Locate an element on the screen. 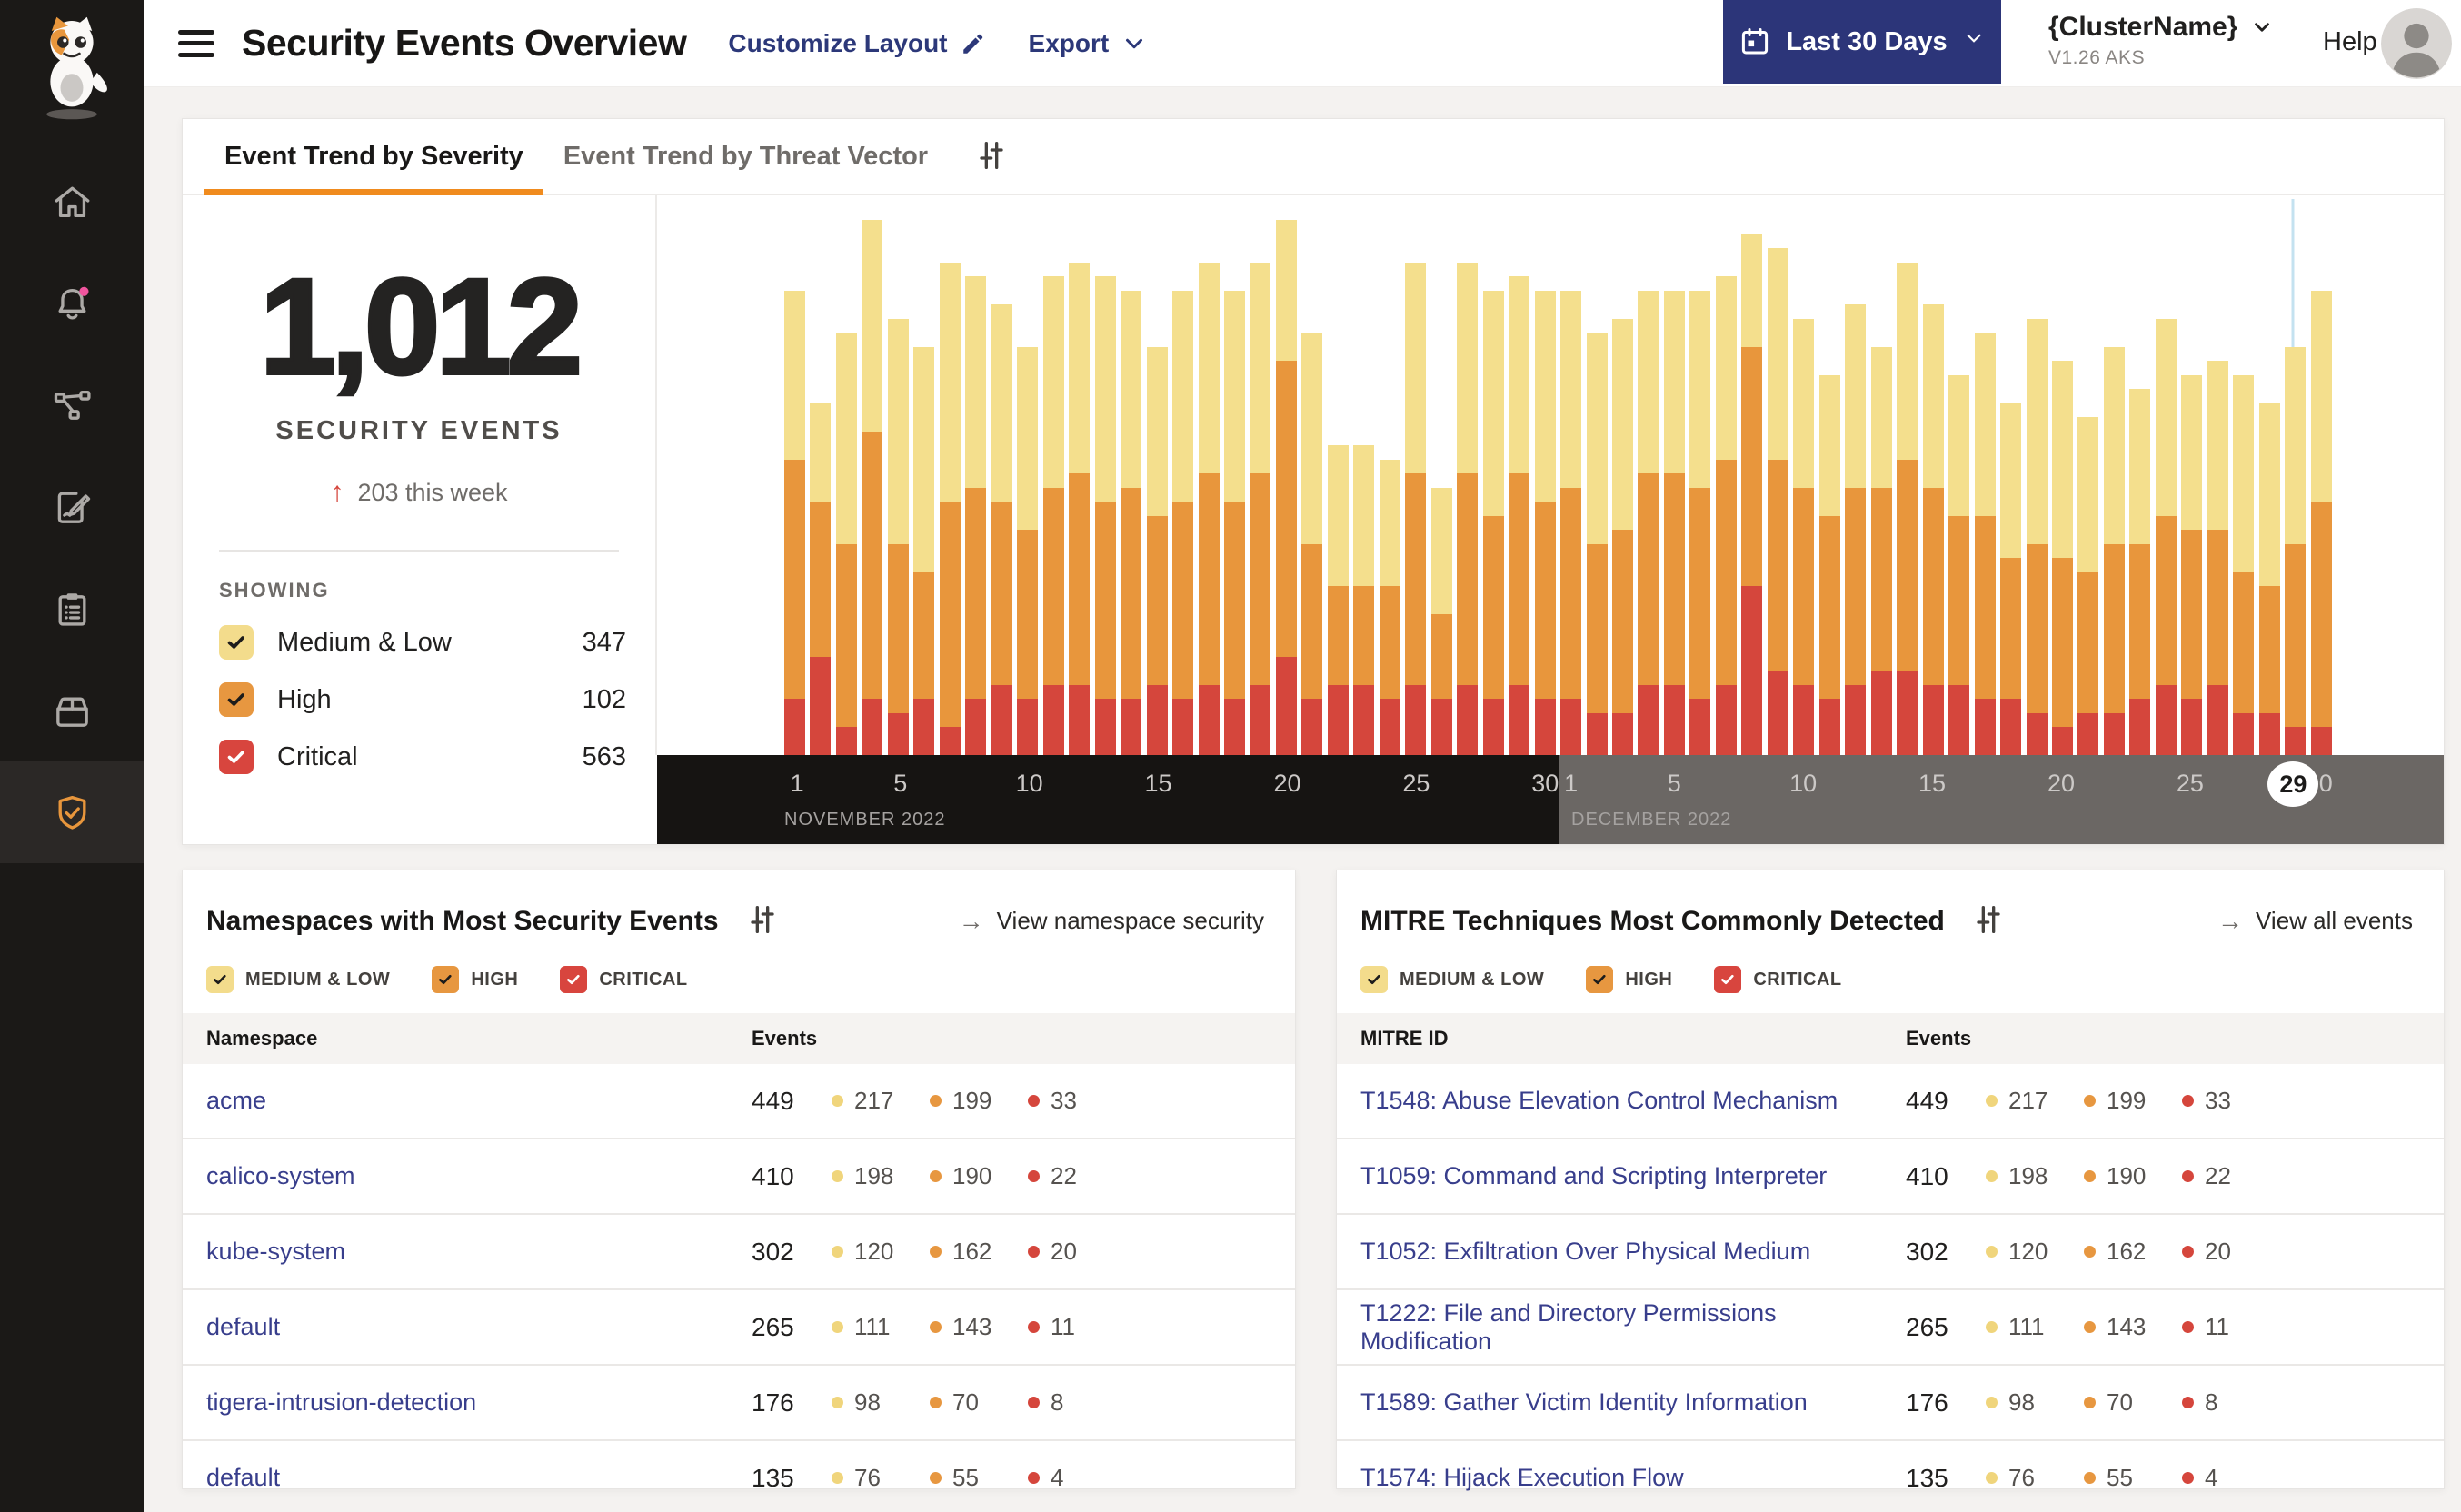 The image size is (2461, 1512). filter-critical: CRITICAL is located at coordinates (1777, 979).